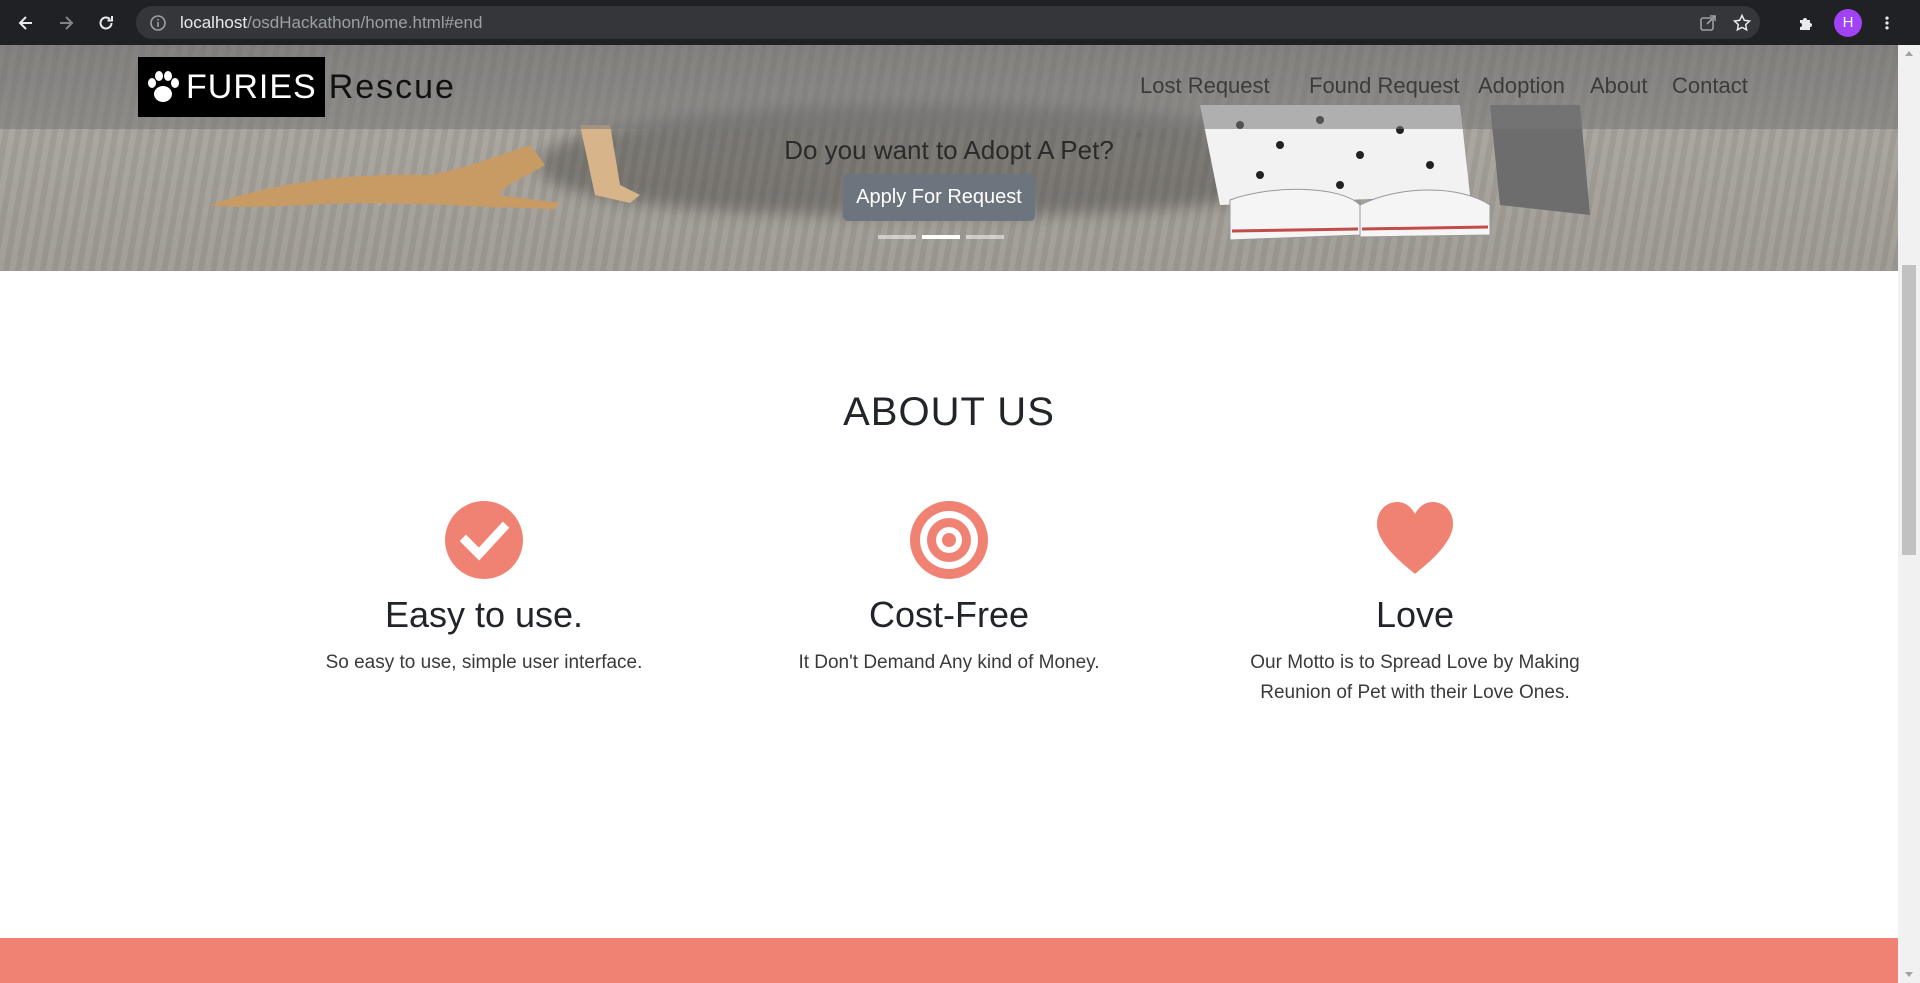  Describe the element at coordinates (1619, 86) in the screenshot. I see `nav-about: About` at that location.